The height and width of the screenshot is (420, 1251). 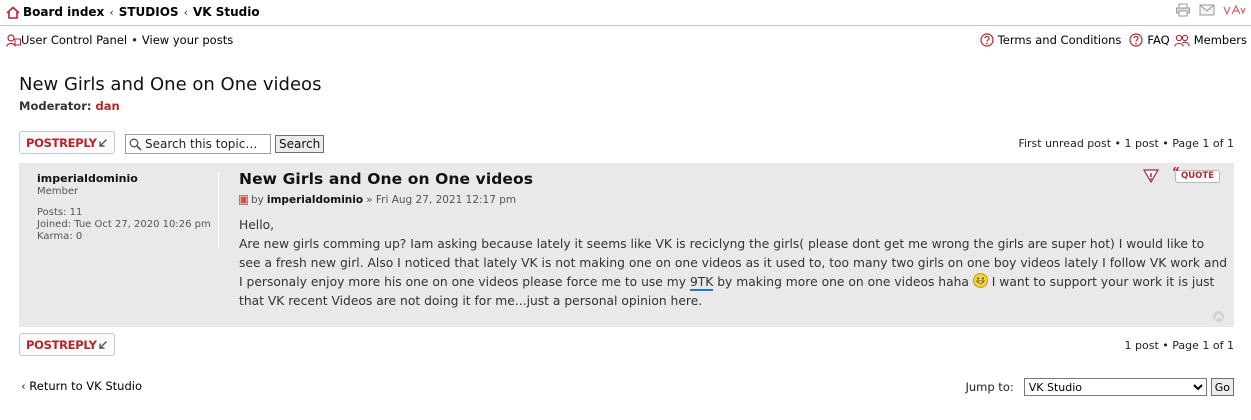 What do you see at coordinates (989, 387) in the screenshot?
I see `jump-to-label: Jump to:` at bounding box center [989, 387].